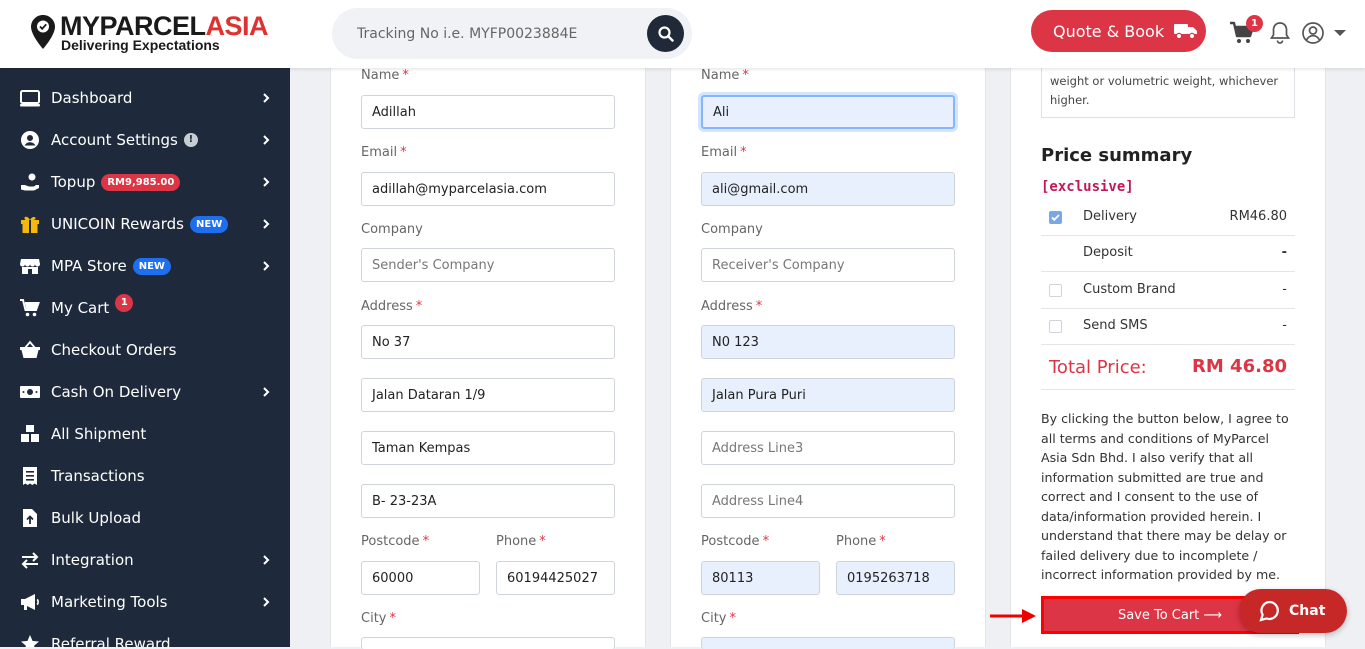  I want to click on sidebar-item-integration: Integration, so click(145, 560).